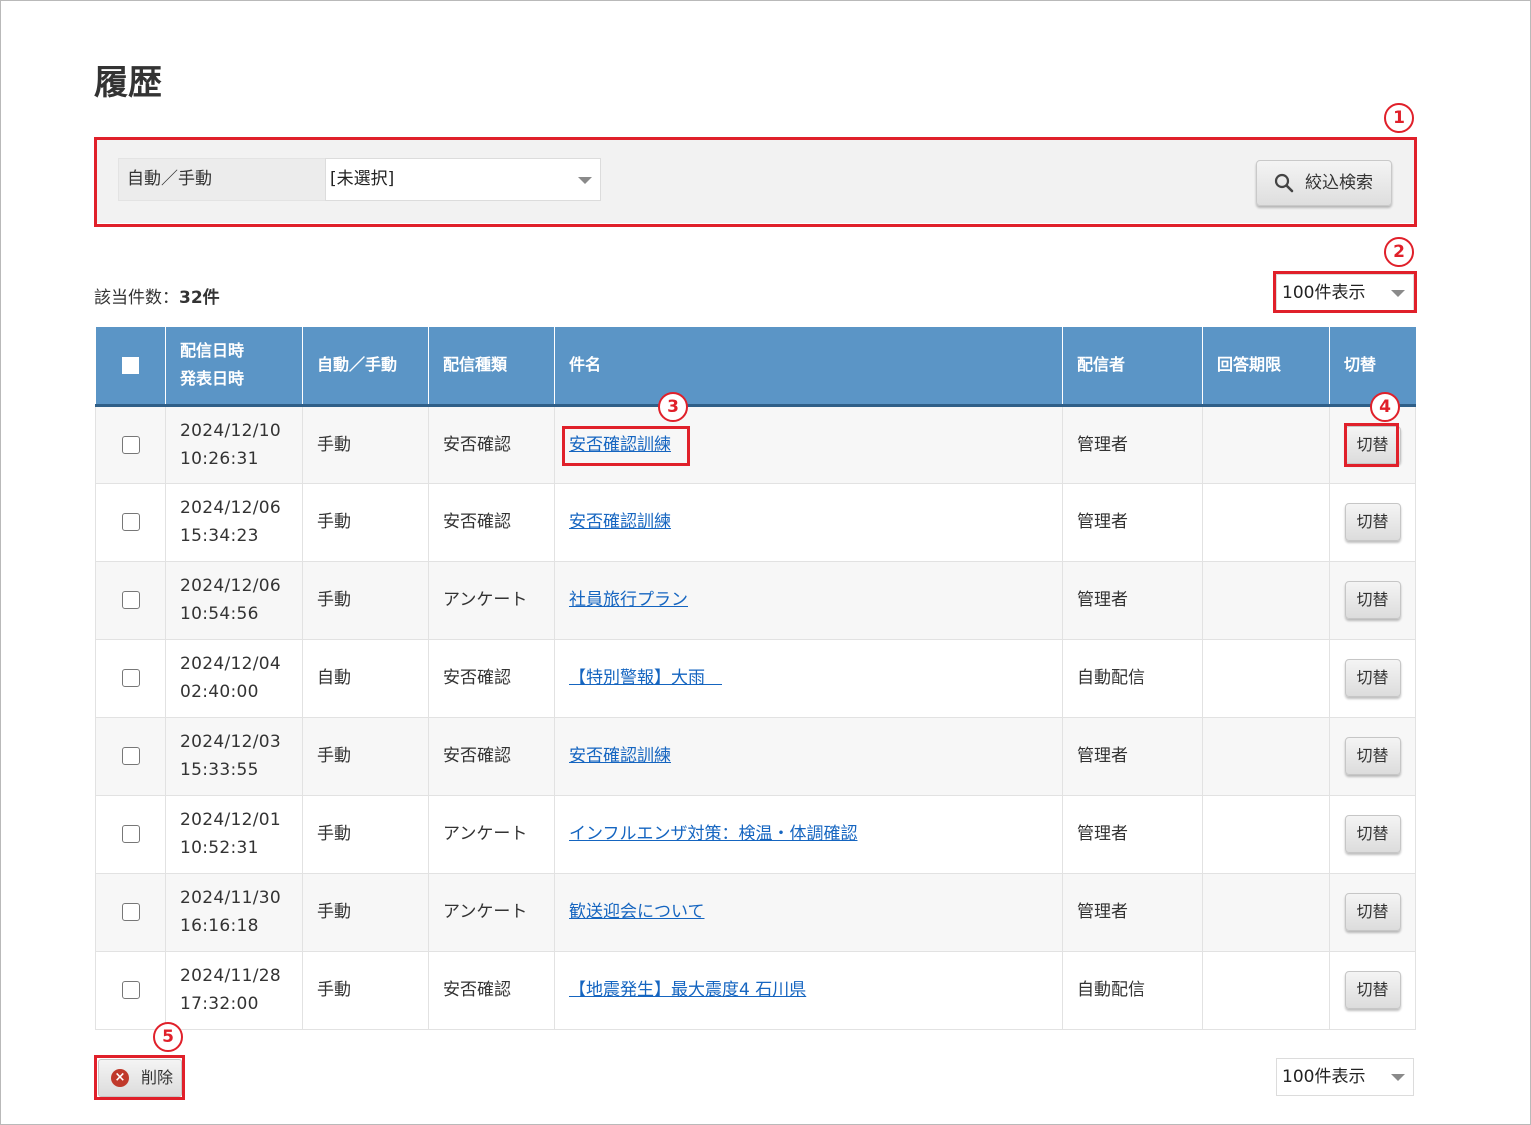 The image size is (1531, 1125). Describe the element at coordinates (234, 678) in the screenshot. I see `row-datetime: 2024/12/04 02:40:00` at that location.